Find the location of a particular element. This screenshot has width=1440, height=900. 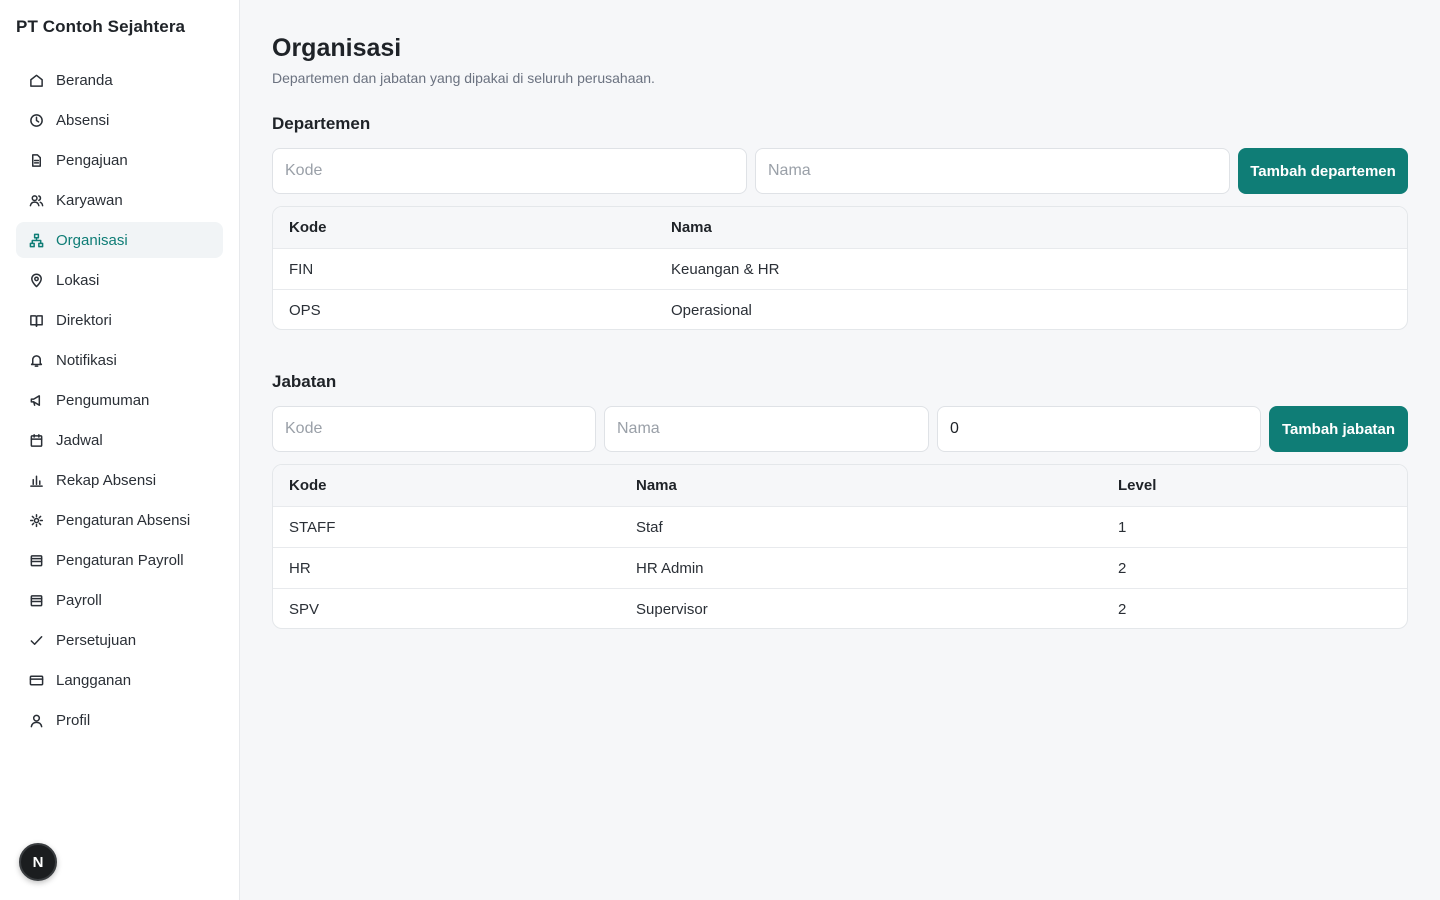

org-chart-icon is located at coordinates (36, 240).